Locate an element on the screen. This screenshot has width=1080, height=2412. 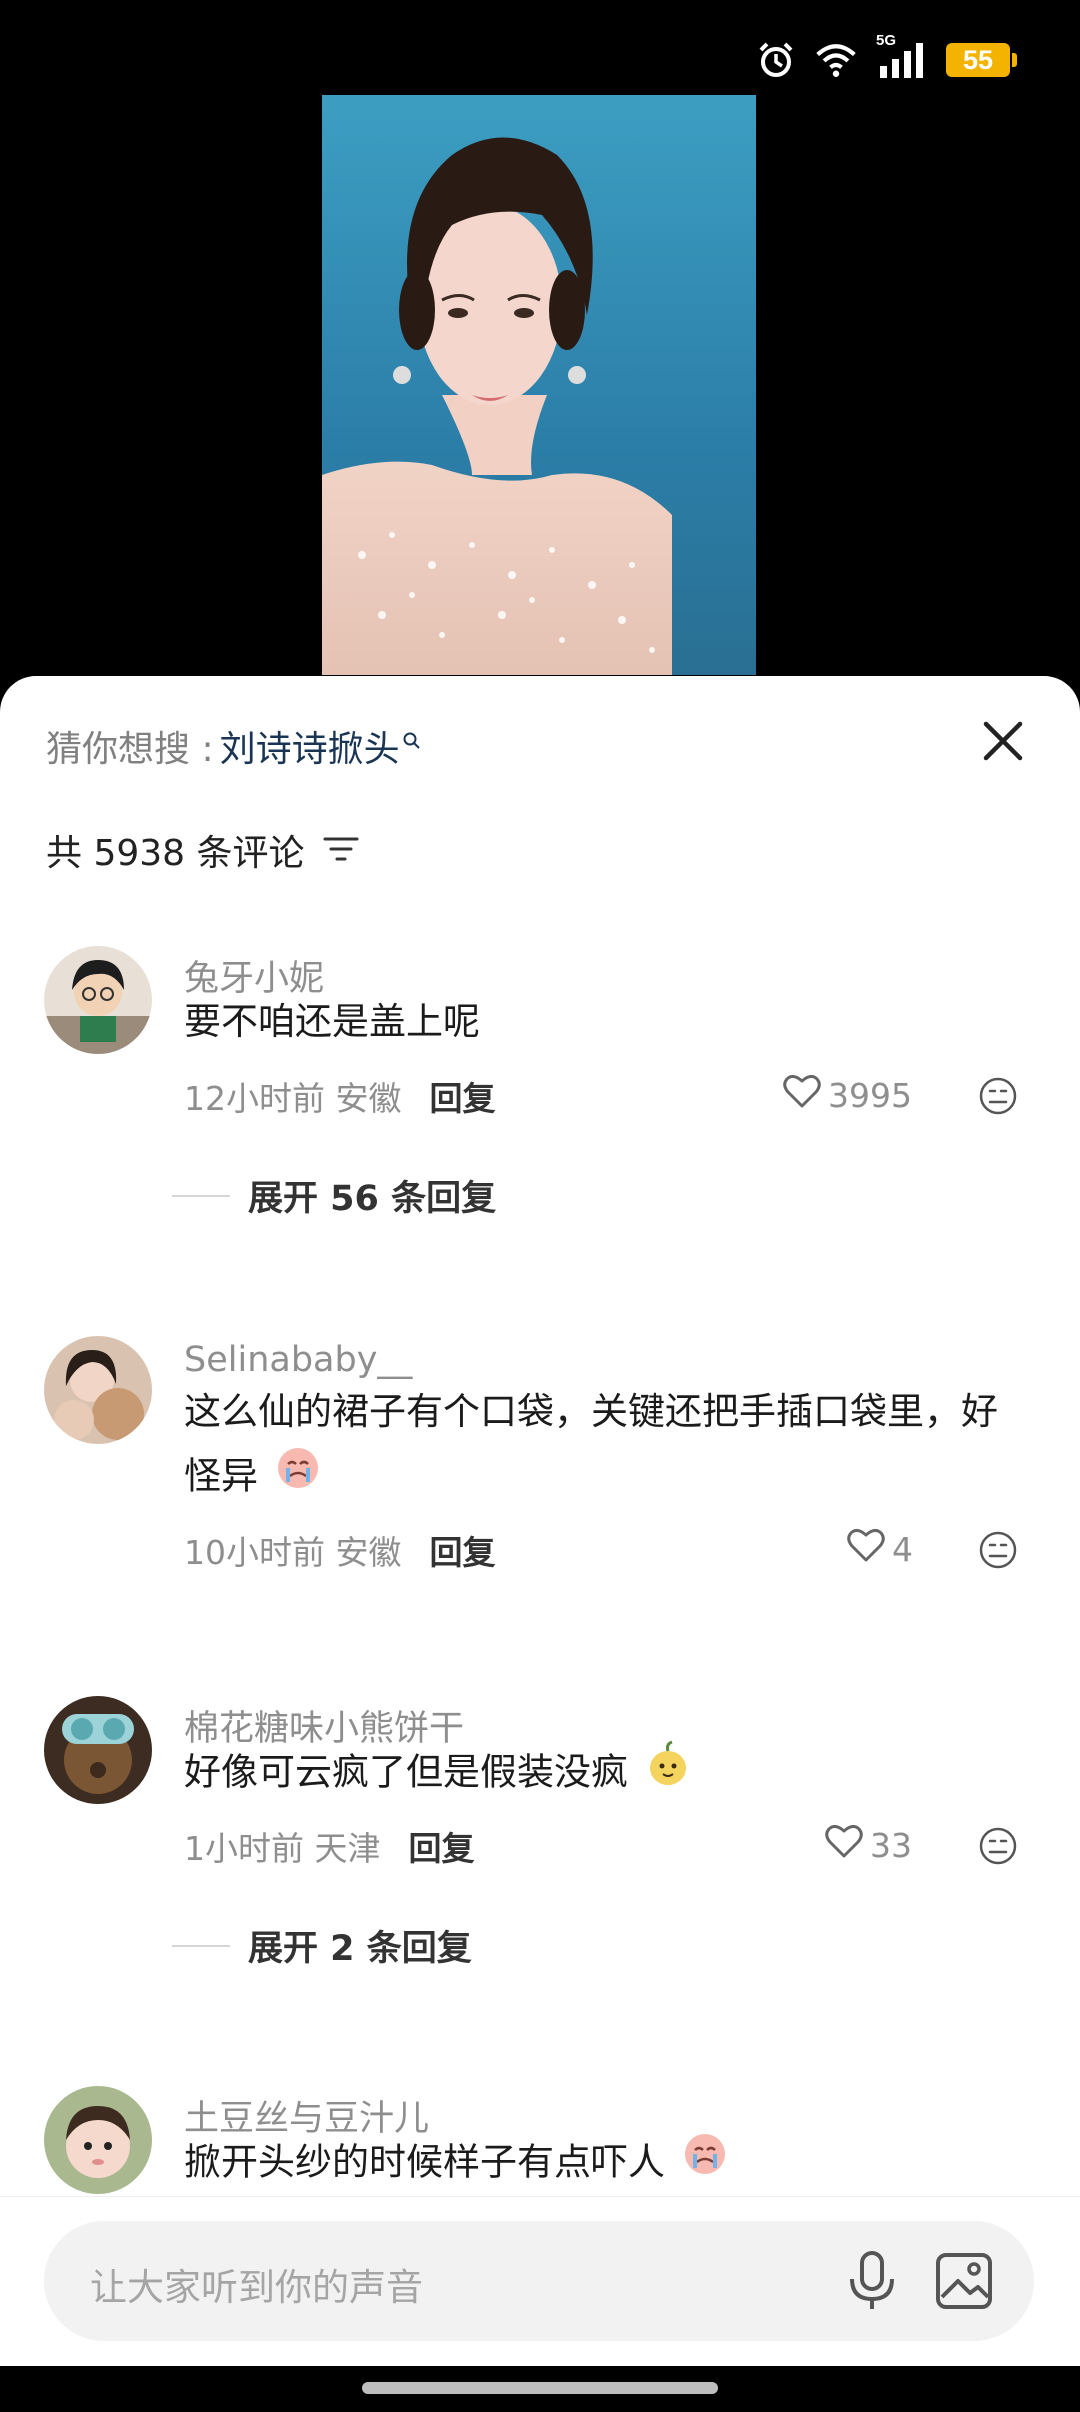
battery-icon: 55 is located at coordinates (981, 60).